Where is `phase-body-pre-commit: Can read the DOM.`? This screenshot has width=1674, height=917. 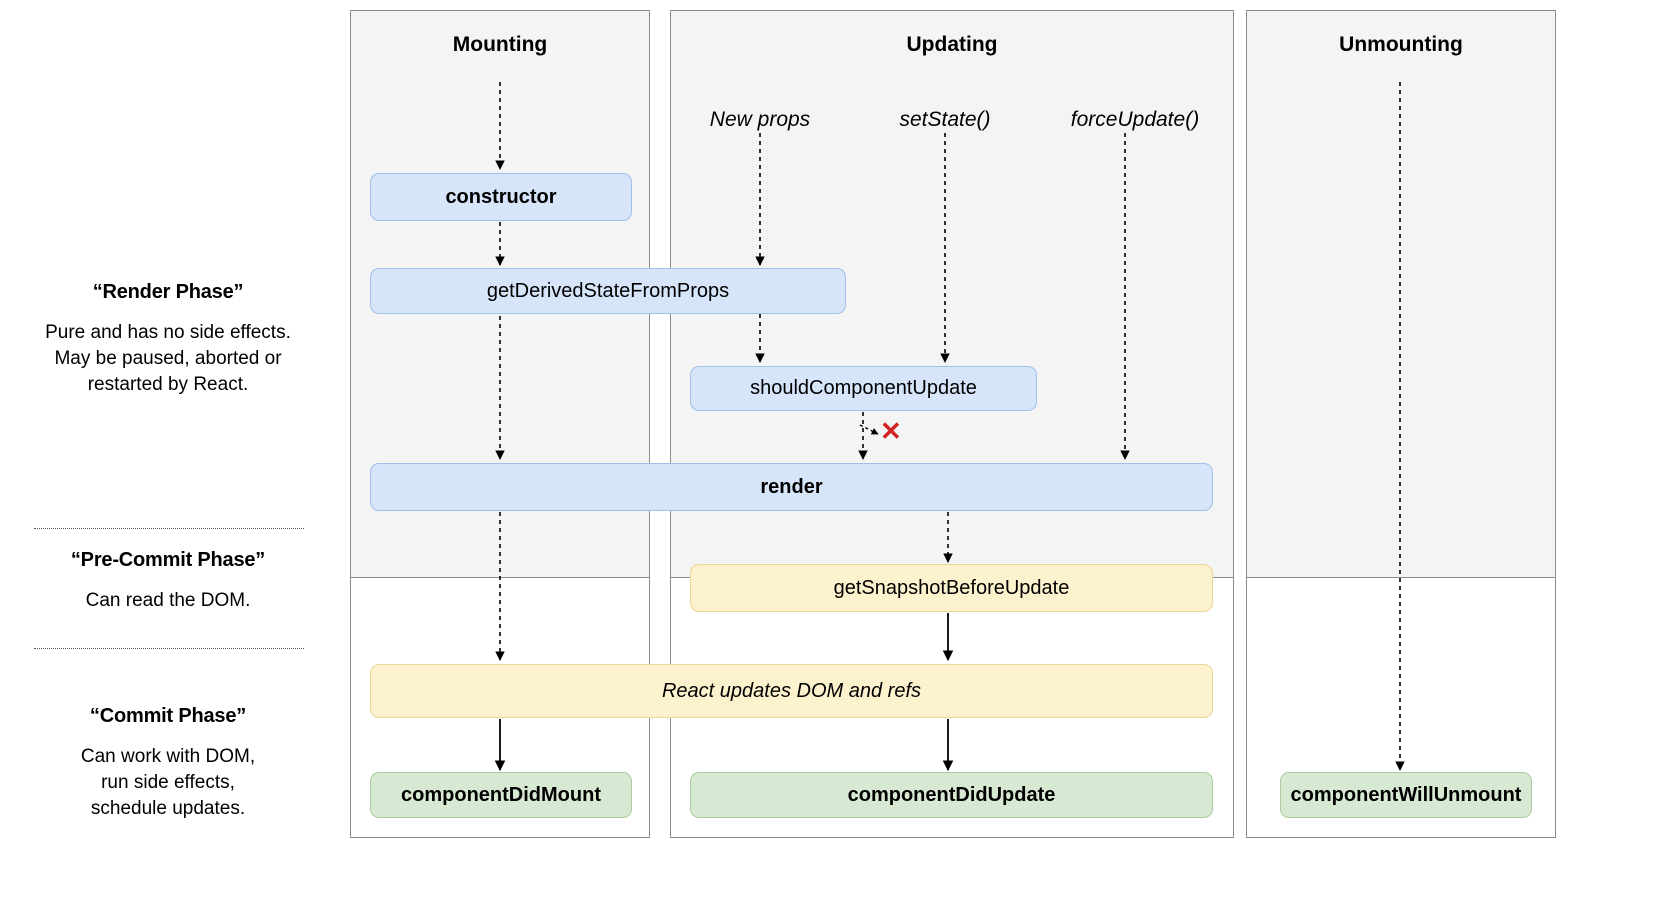 phase-body-pre-commit: Can read the DOM. is located at coordinates (168, 601).